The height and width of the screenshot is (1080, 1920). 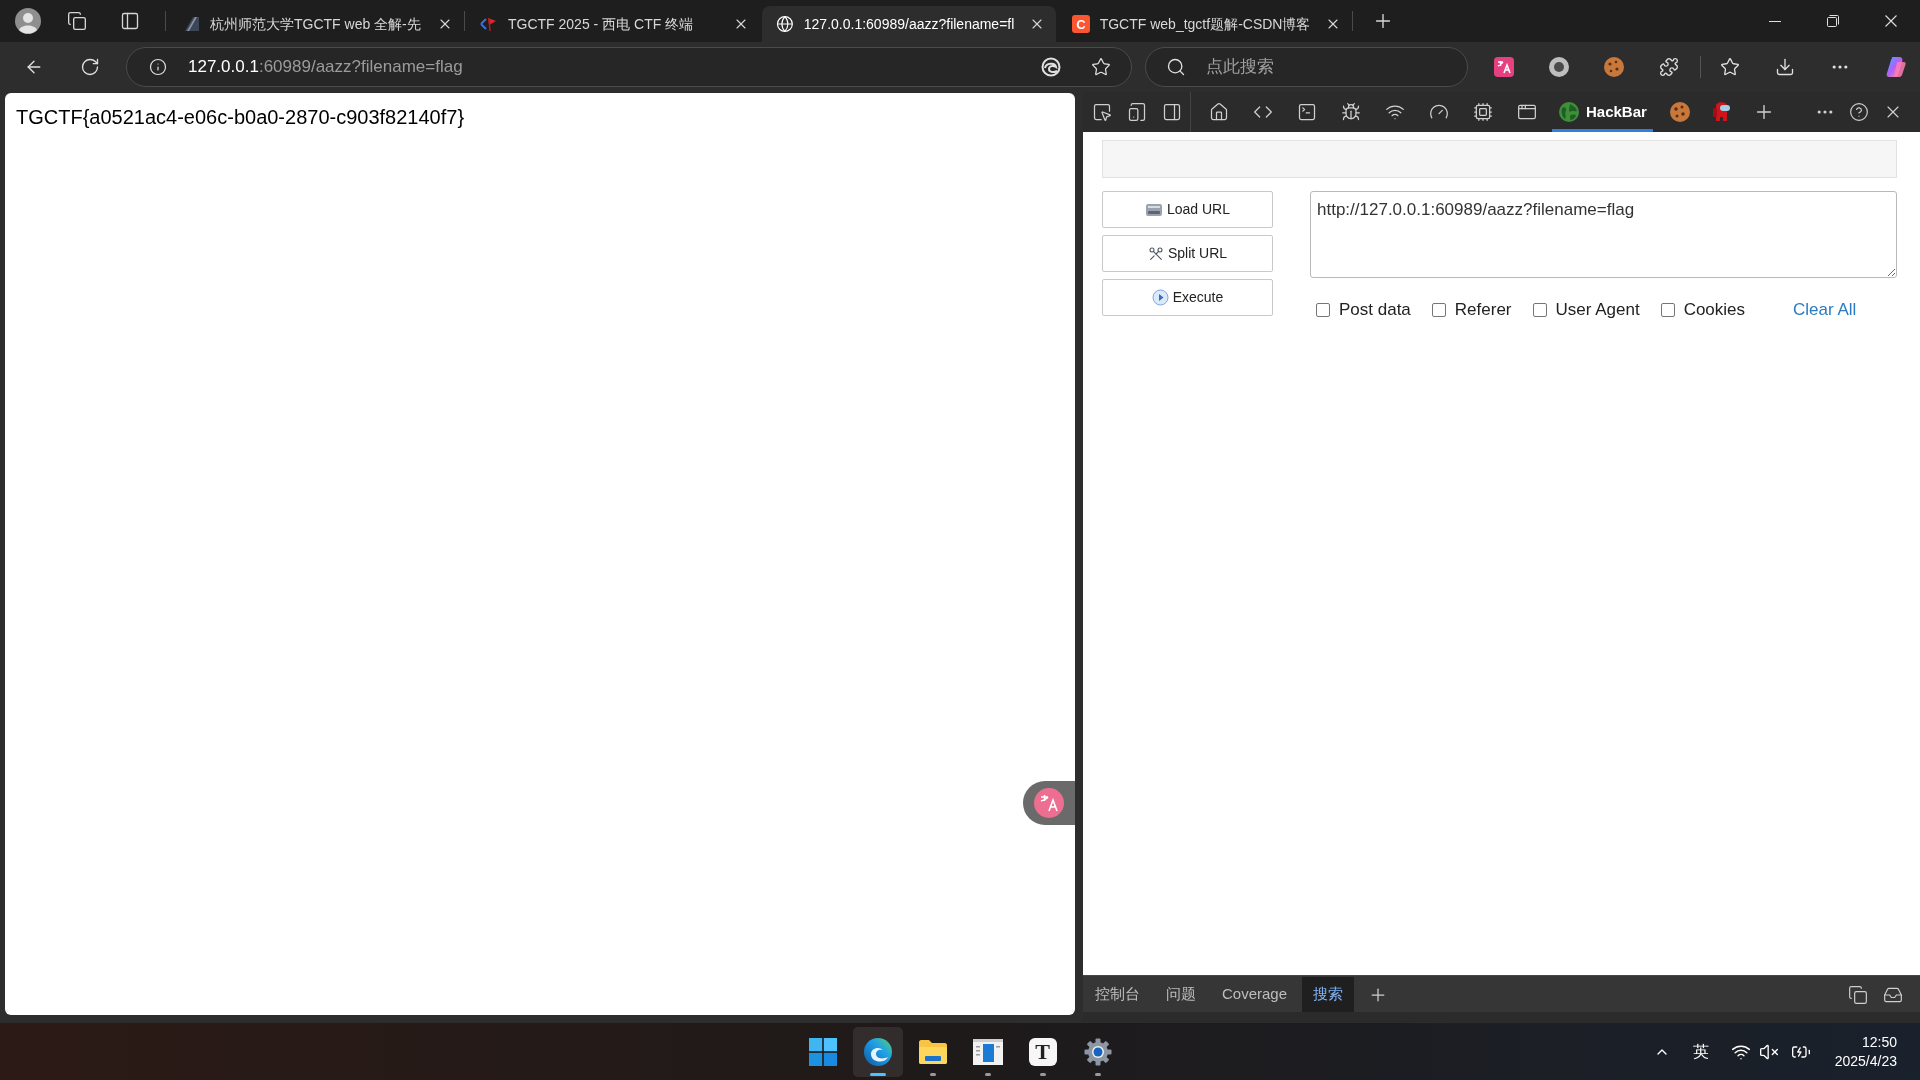 What do you see at coordinates (28, 21) in the screenshot?
I see `avatar-icon` at bounding box center [28, 21].